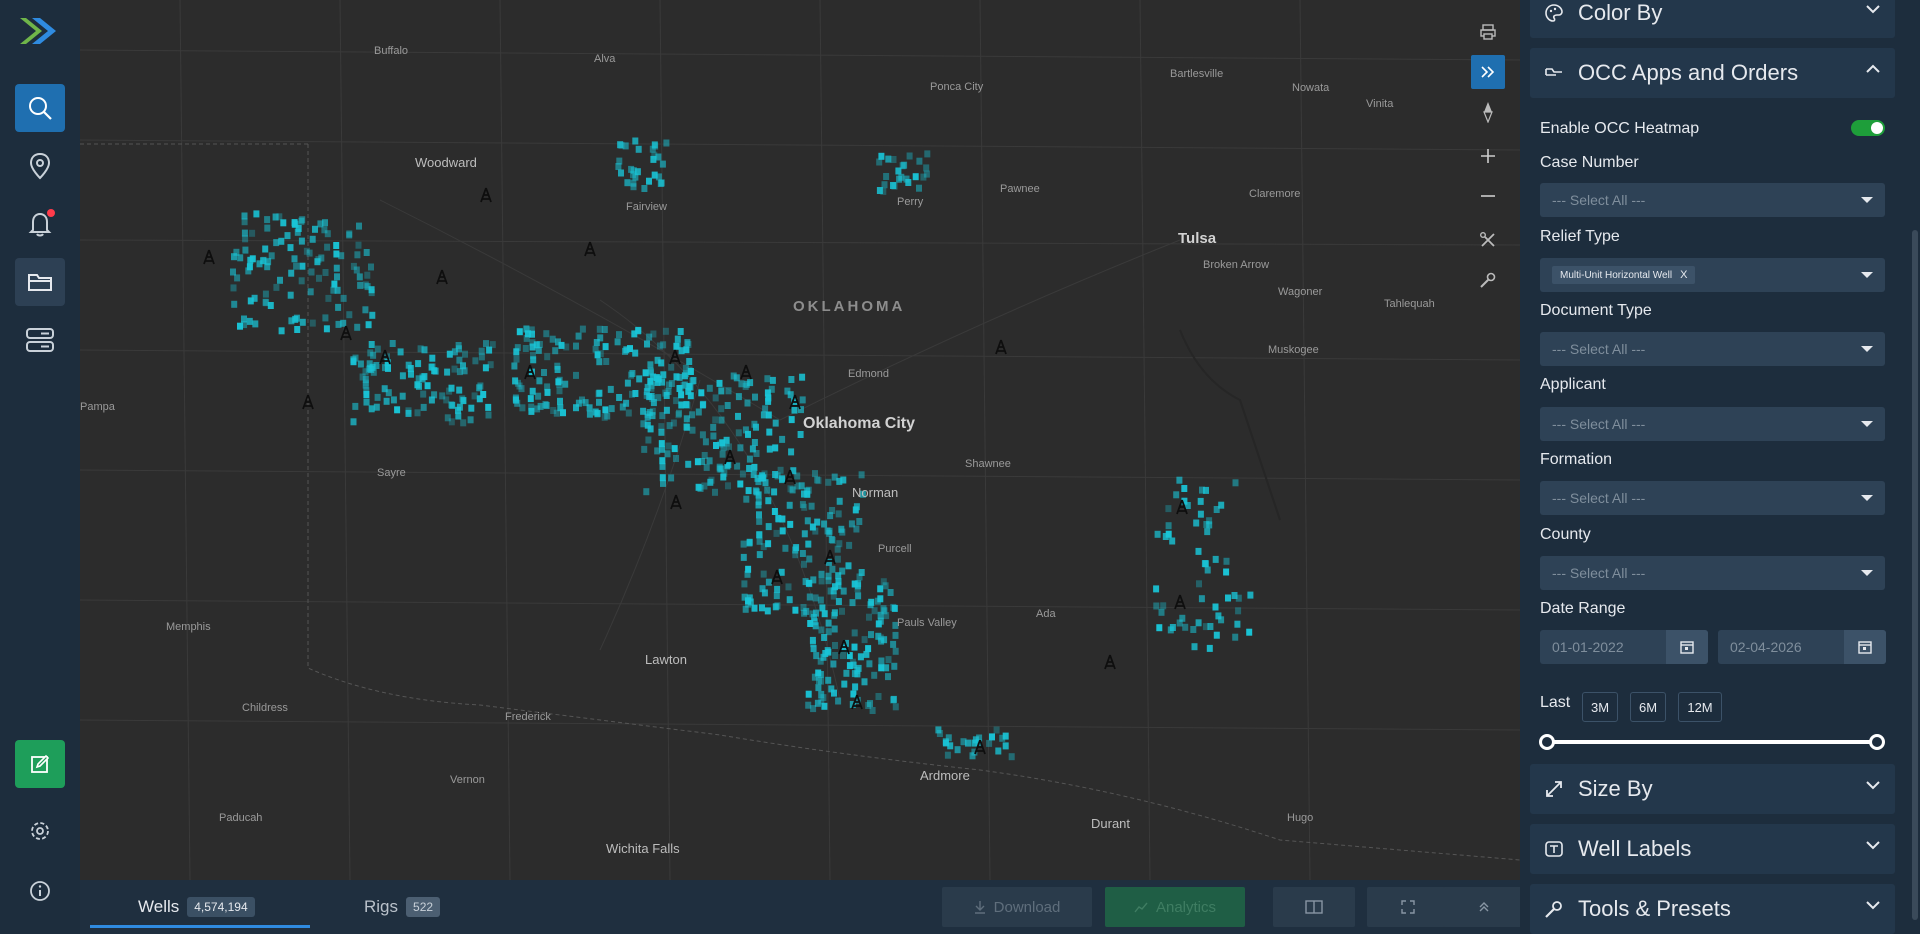 The width and height of the screenshot is (1920, 934). Describe the element at coordinates (1175, 907) in the screenshot. I see `analytics-button: Analytics` at that location.